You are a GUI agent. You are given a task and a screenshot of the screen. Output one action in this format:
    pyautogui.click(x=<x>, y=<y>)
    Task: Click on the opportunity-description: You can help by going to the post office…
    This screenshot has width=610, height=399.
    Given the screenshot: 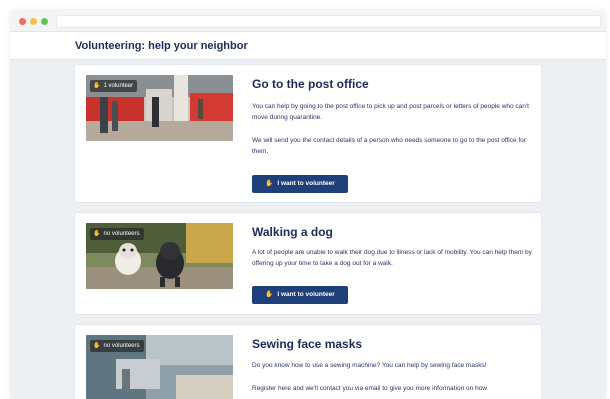 What is the action you would take?
    pyautogui.click(x=390, y=112)
    